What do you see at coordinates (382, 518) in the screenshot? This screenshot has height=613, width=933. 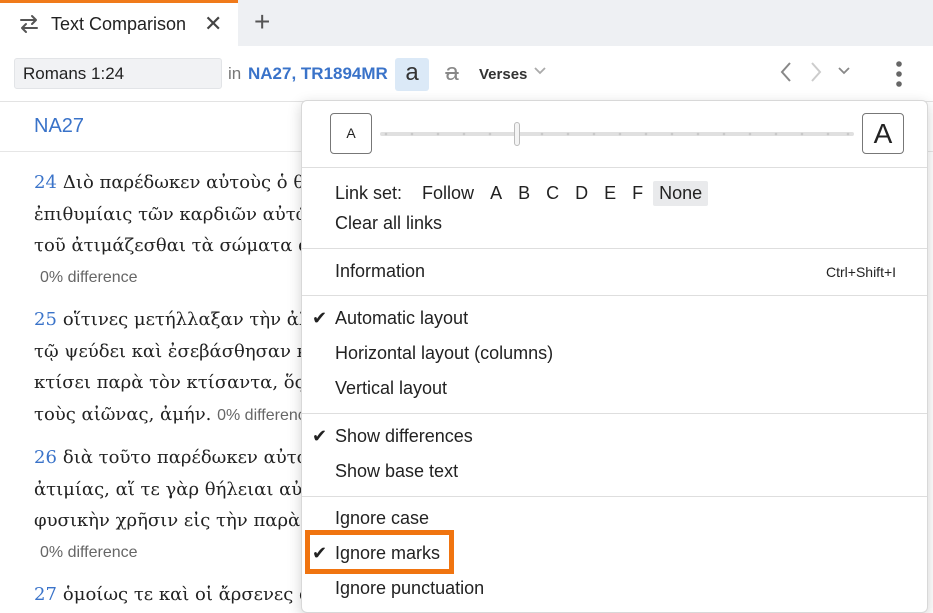 I see `ignore-case-item: Ignore case` at bounding box center [382, 518].